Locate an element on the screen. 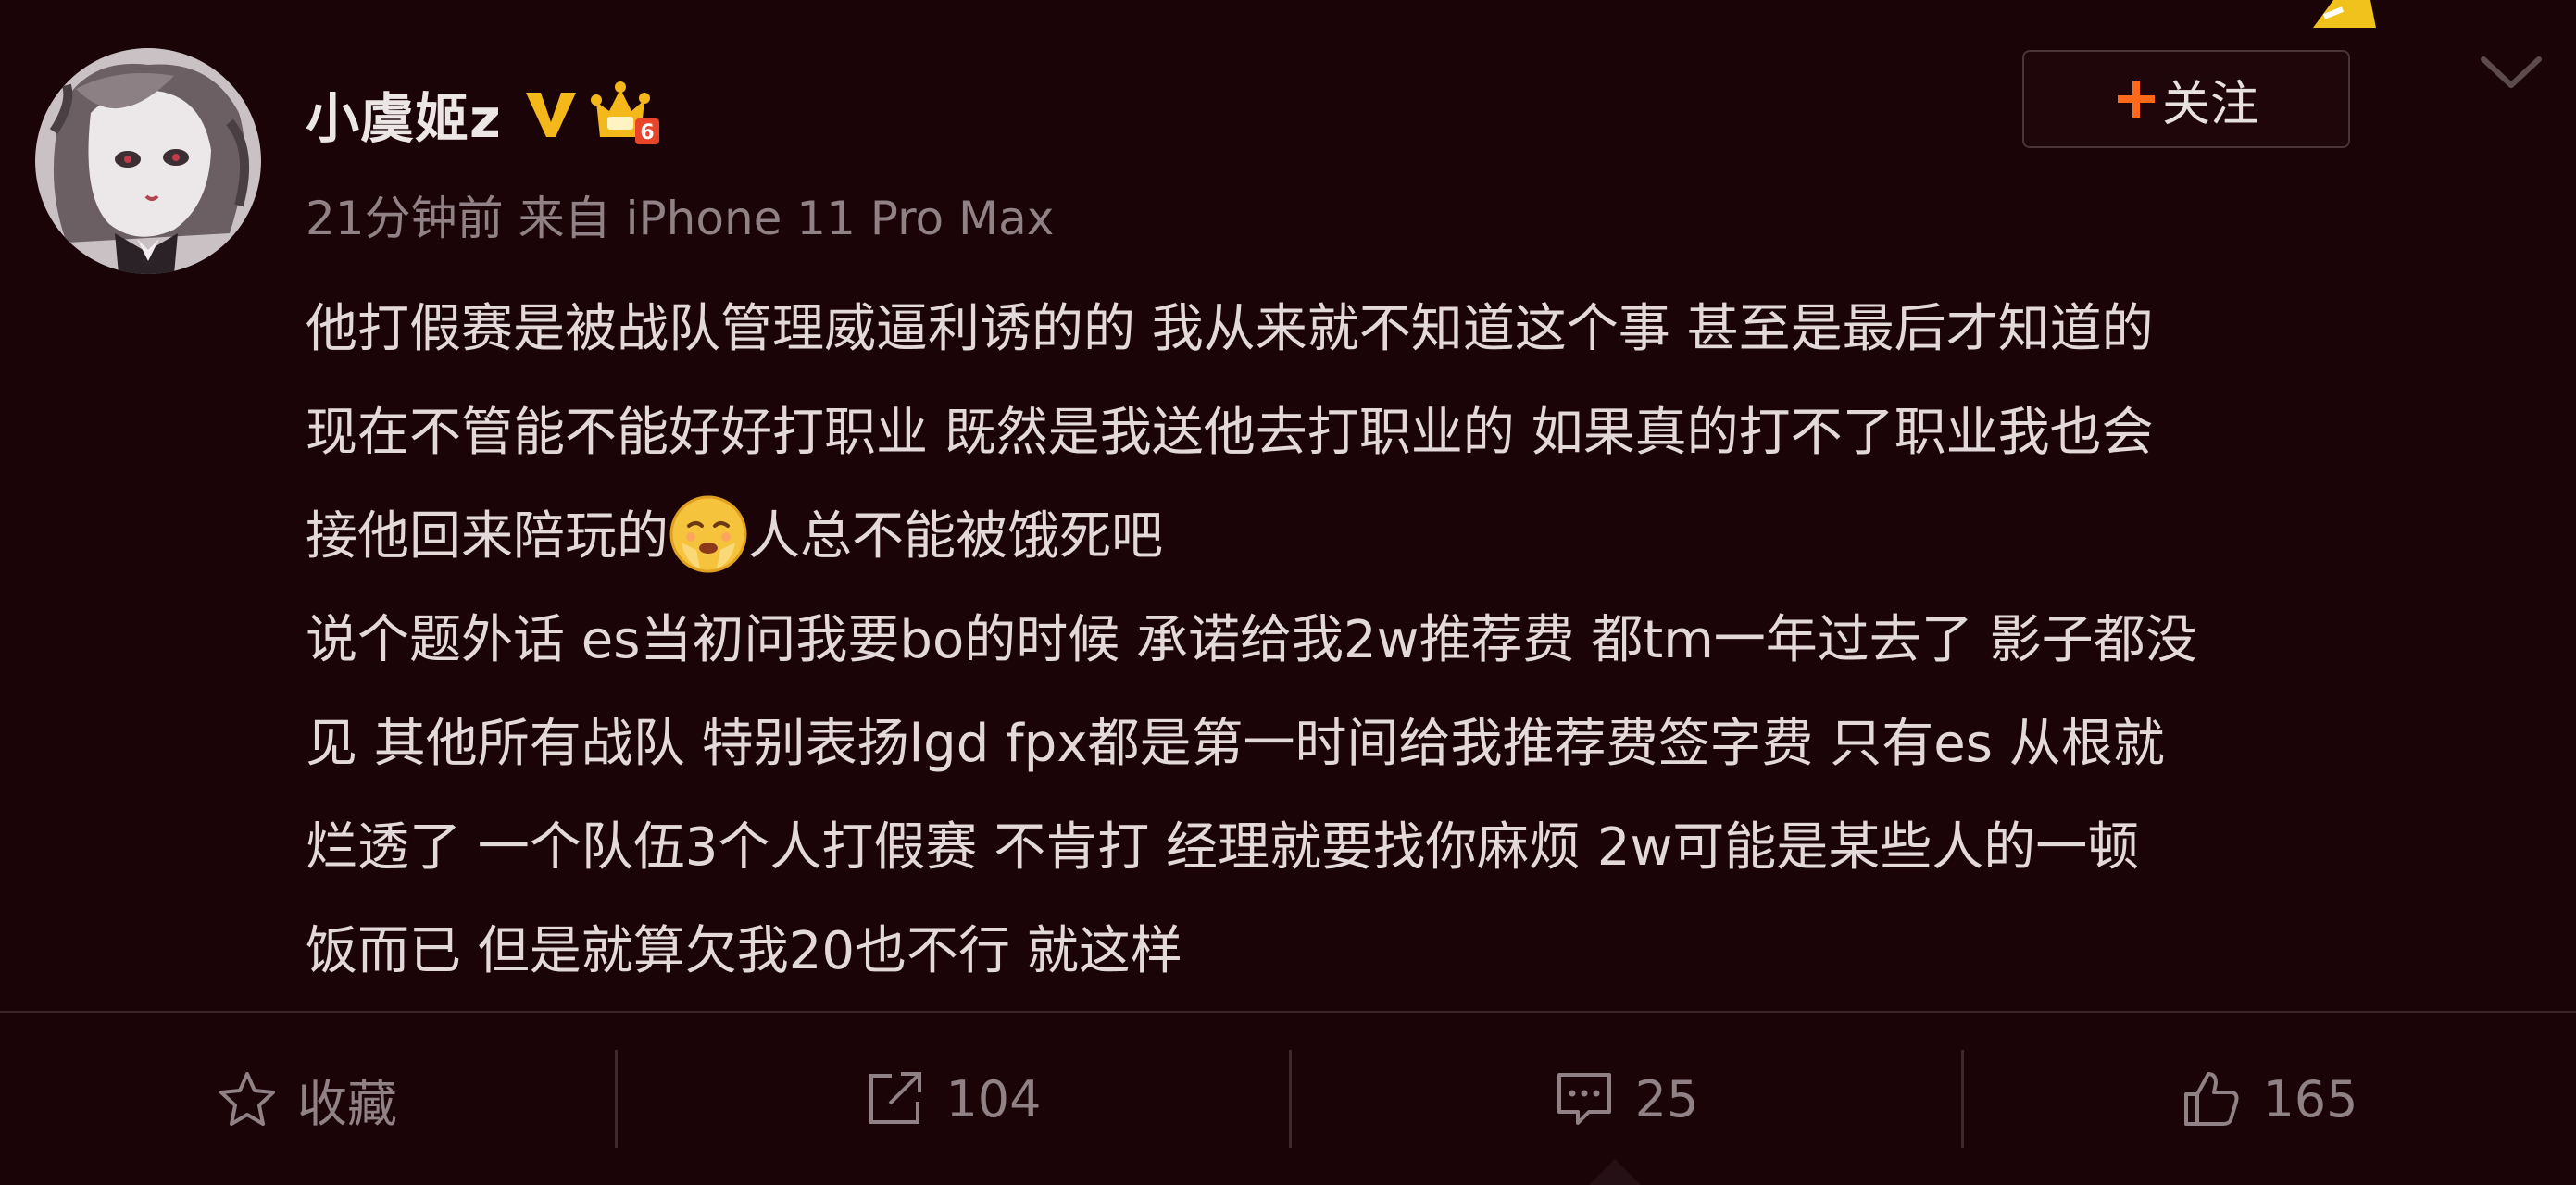  username-row: 小虞姬z 6 is located at coordinates (484, 114).